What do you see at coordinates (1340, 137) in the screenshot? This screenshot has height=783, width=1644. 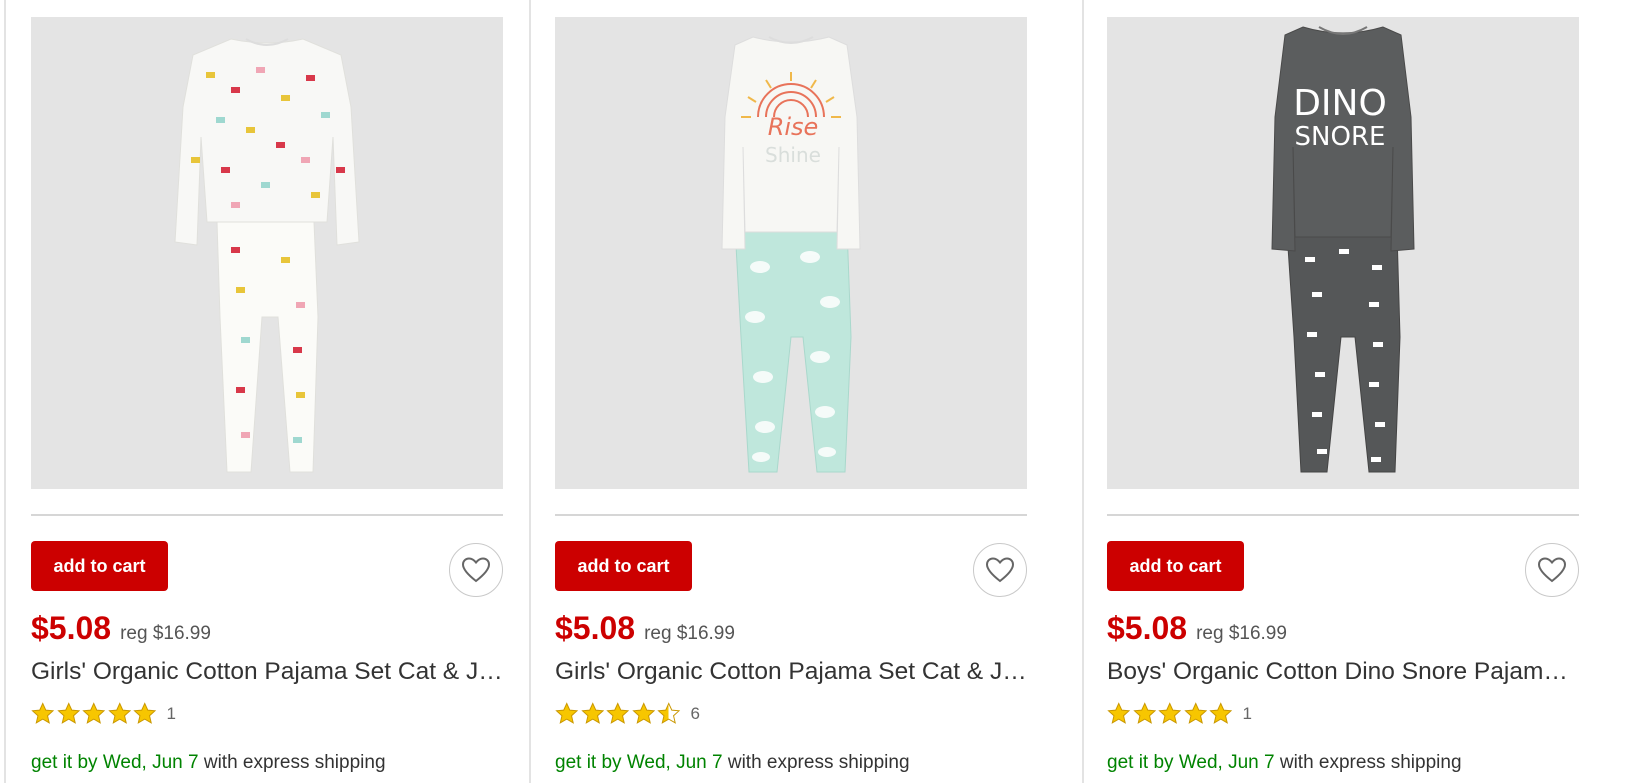 I see `shirt-text-snore: SNORE` at bounding box center [1340, 137].